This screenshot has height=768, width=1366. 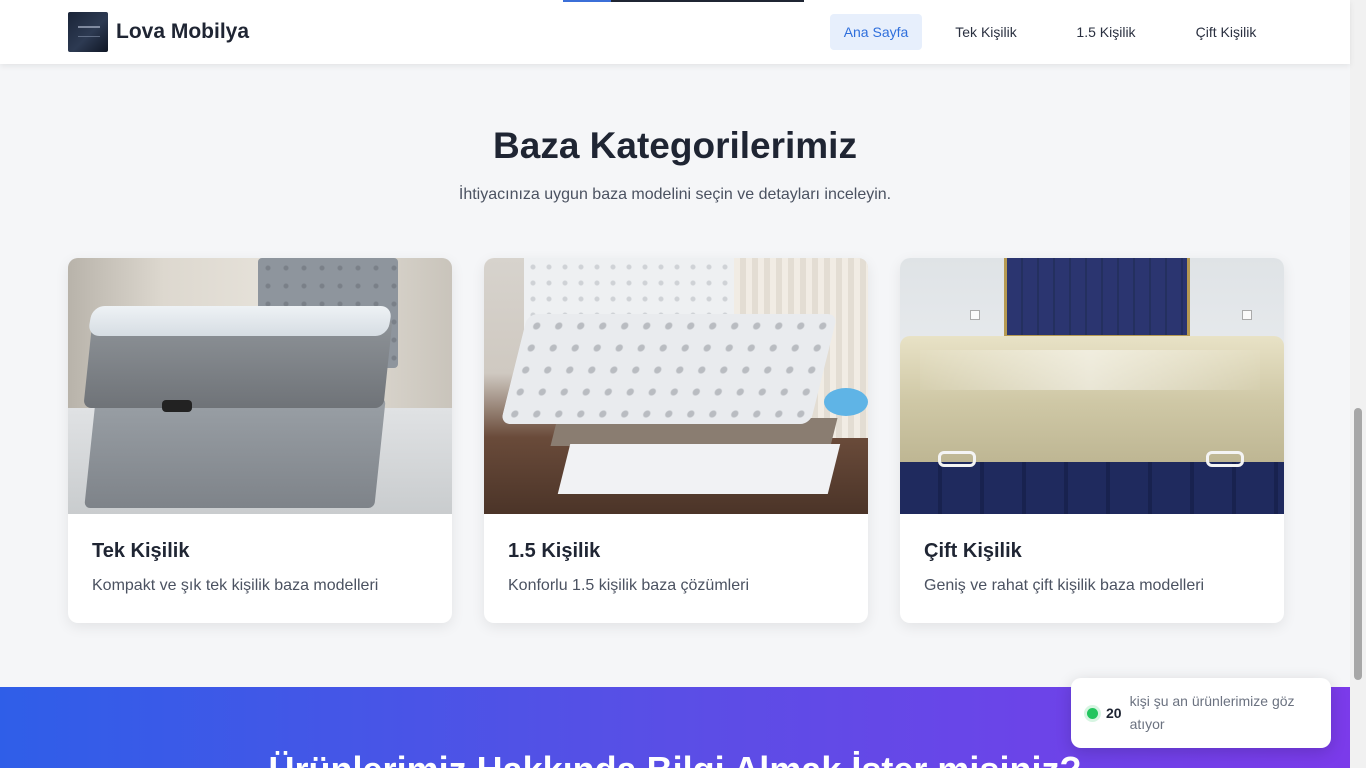 What do you see at coordinates (986, 32) in the screenshot?
I see `nav-item-single: Tek Kişilik` at bounding box center [986, 32].